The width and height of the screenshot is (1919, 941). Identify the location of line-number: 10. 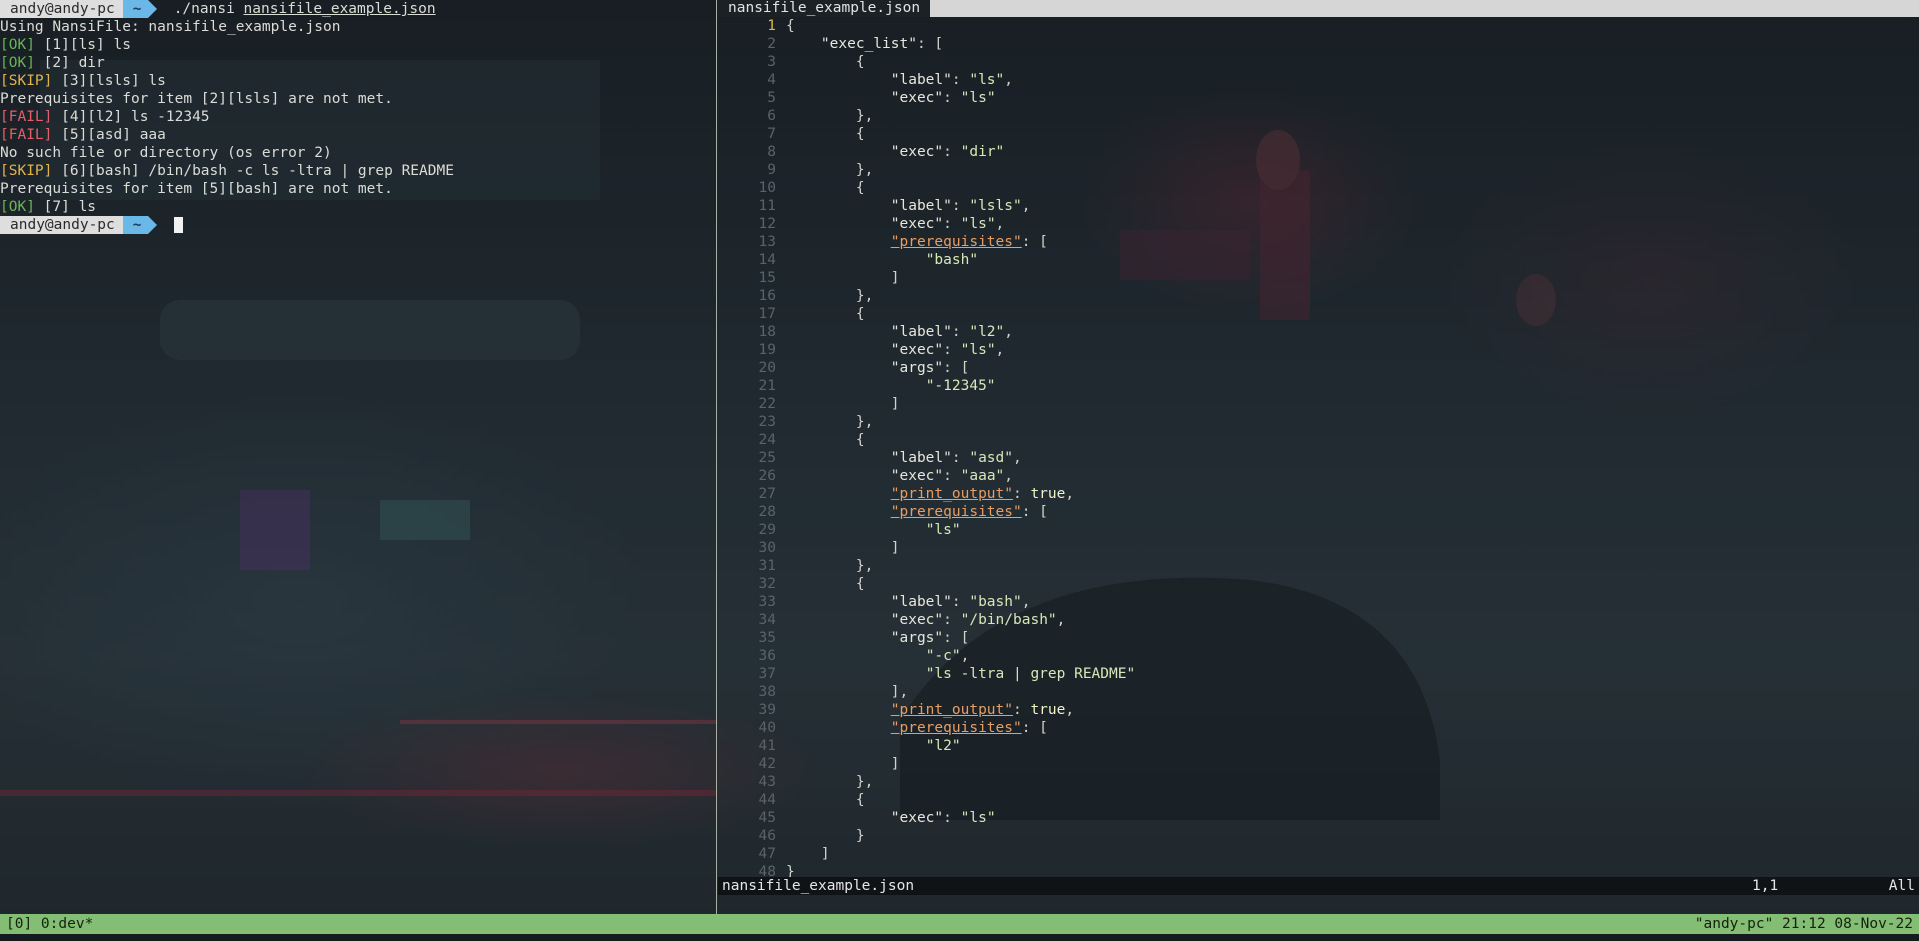
(767, 188).